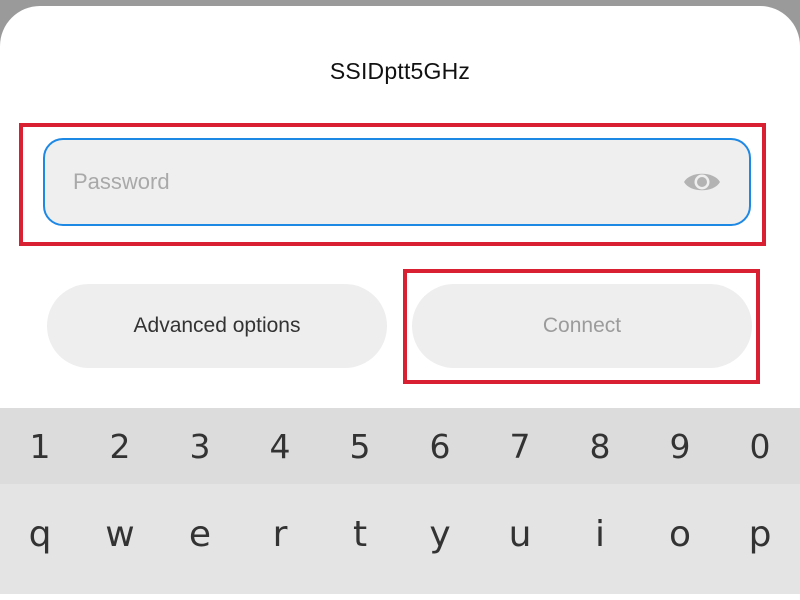 The image size is (800, 600). Describe the element at coordinates (120, 539) in the screenshot. I see `key-w: w` at that location.